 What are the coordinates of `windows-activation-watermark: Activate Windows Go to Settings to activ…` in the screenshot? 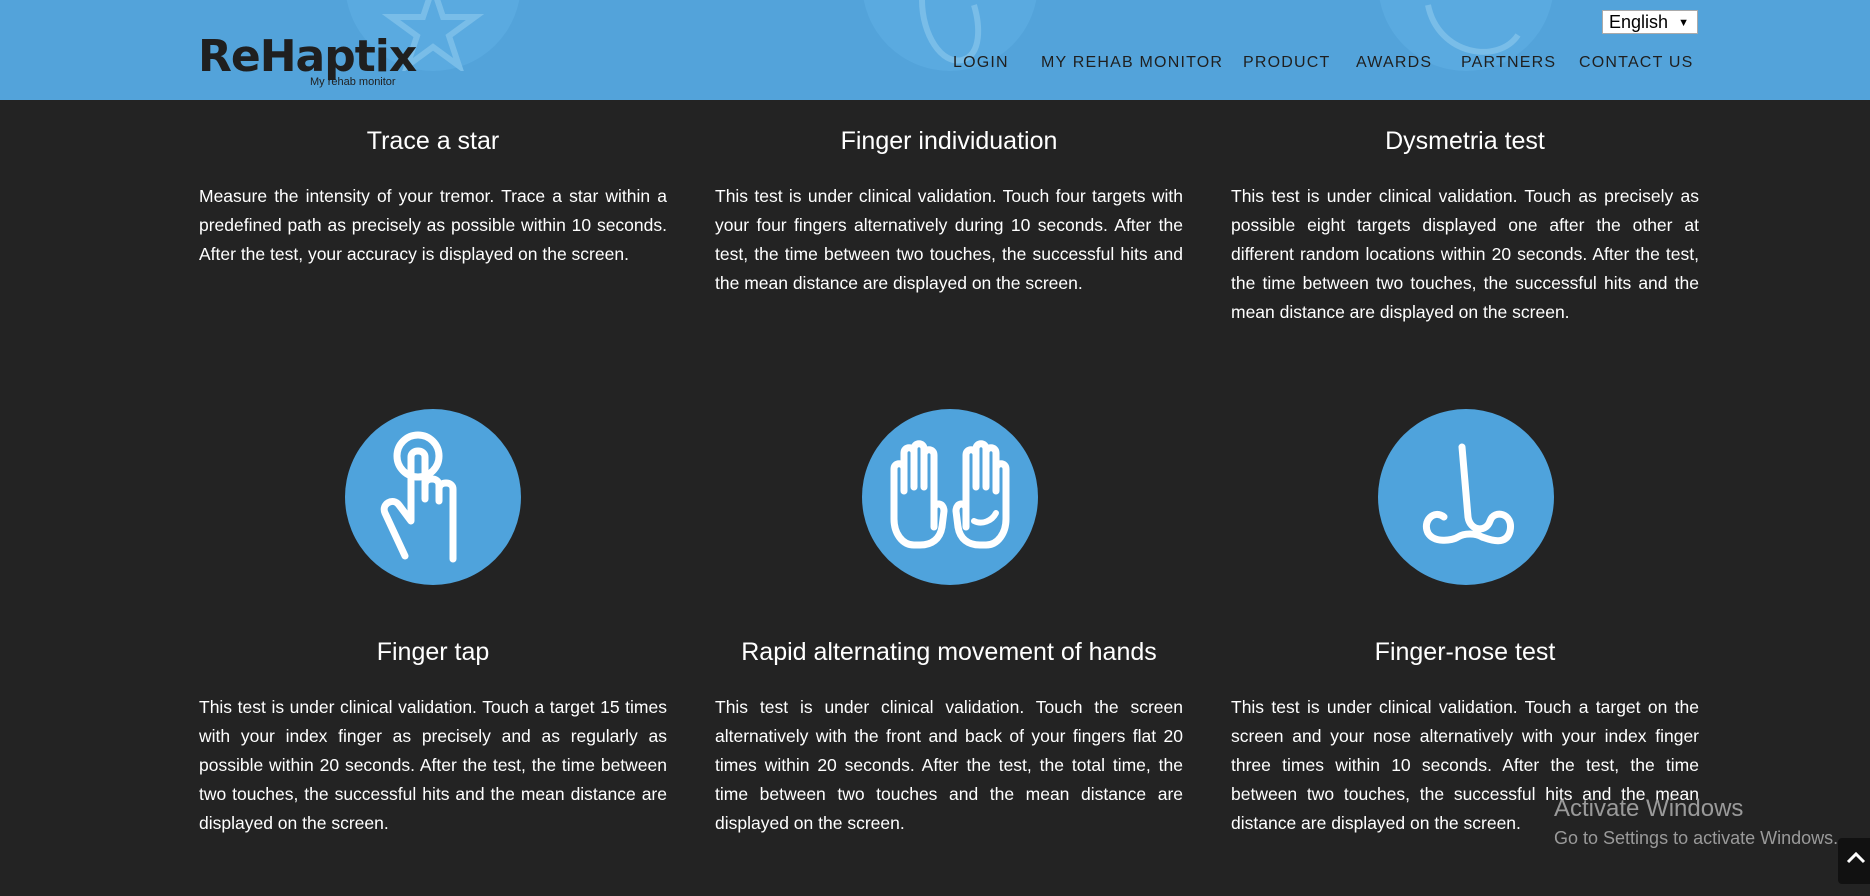 It's located at (1696, 823).